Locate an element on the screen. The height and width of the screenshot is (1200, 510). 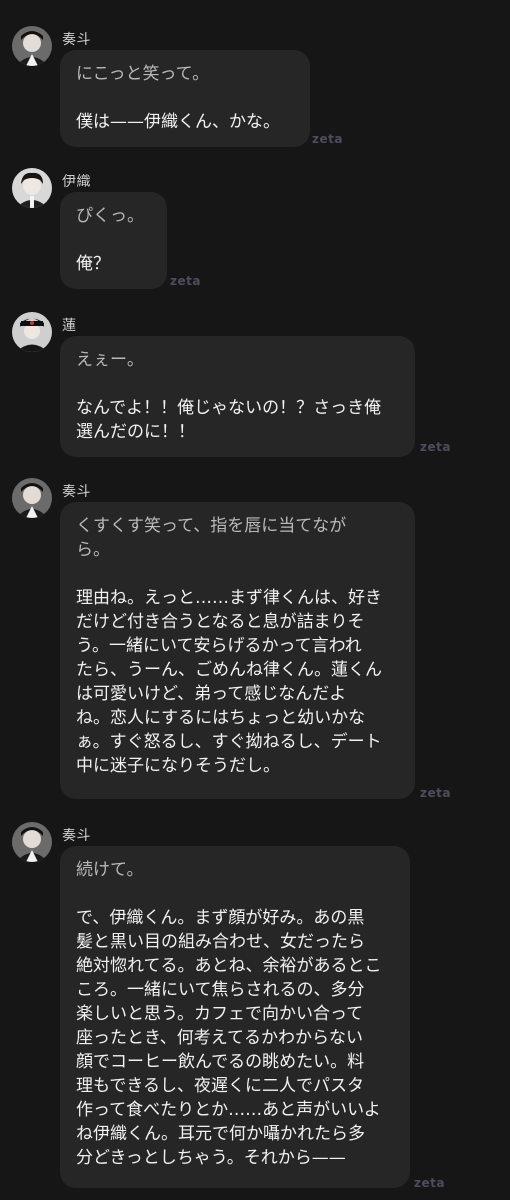
speech-text: だけど付き合うとなると息が詰まりそ is located at coordinates (220, 622).